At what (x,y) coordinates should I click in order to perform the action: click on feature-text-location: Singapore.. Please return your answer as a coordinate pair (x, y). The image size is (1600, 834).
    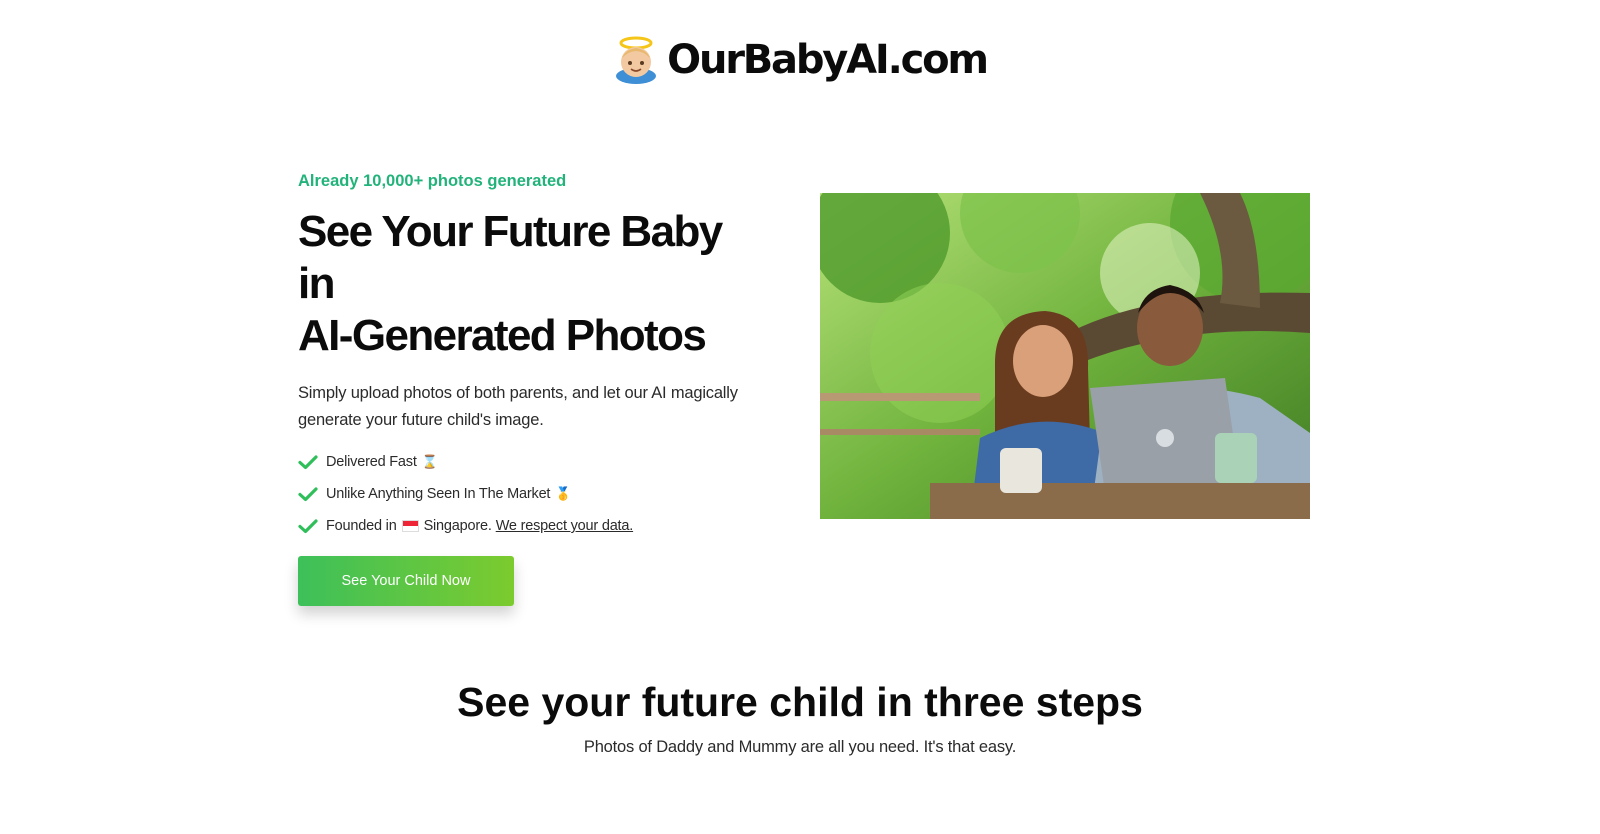
    Looking at the image, I should click on (457, 526).